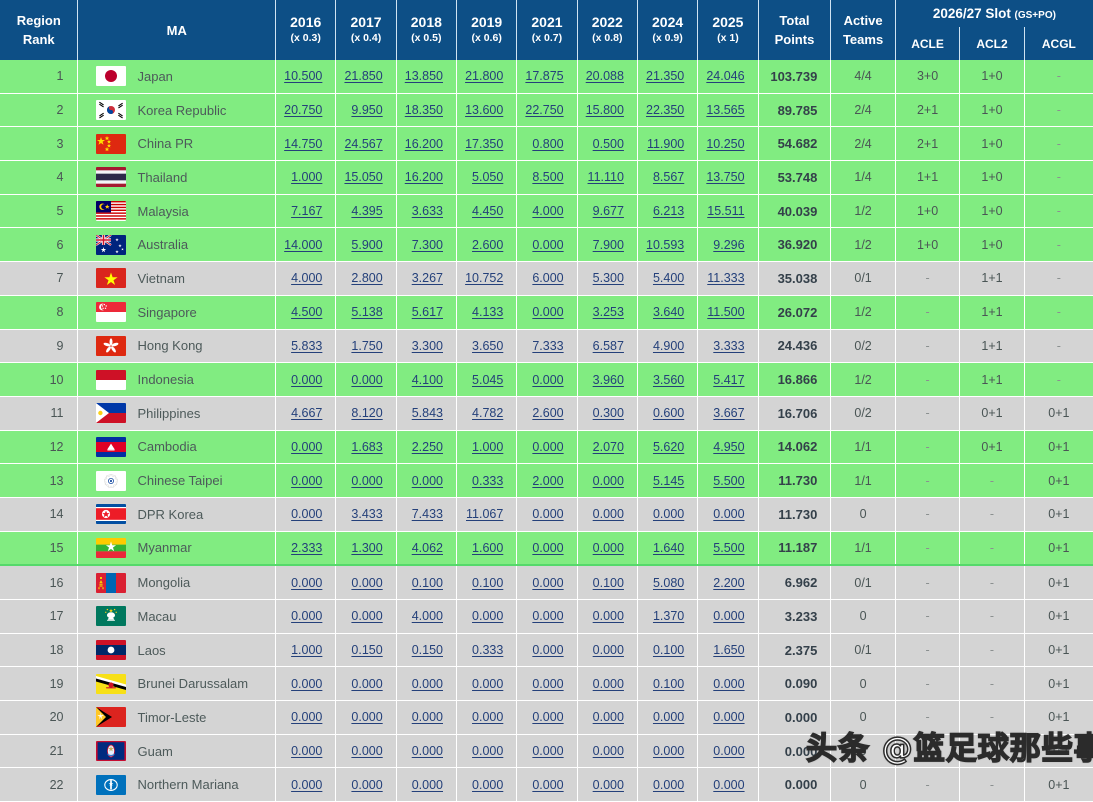 The height and width of the screenshot is (802, 1093). What do you see at coordinates (366, 312) in the screenshot?
I see `year-score-value: 5.138` at bounding box center [366, 312].